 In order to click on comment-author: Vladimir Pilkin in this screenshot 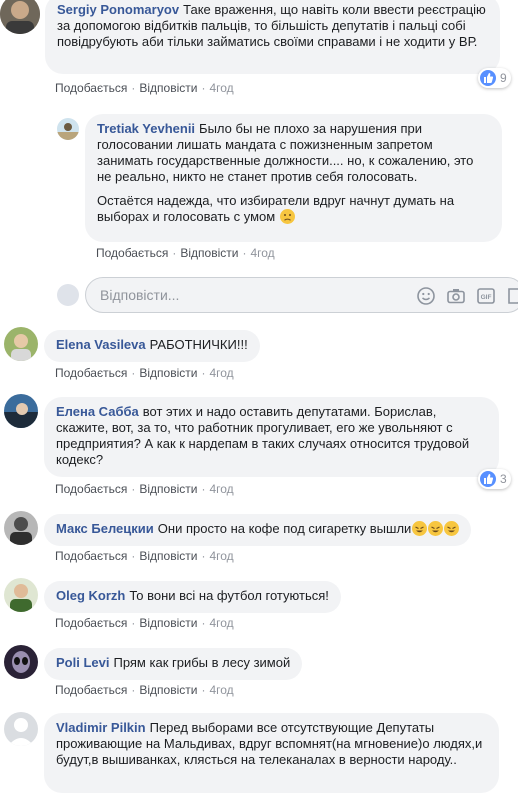, I will do `click(101, 727)`.